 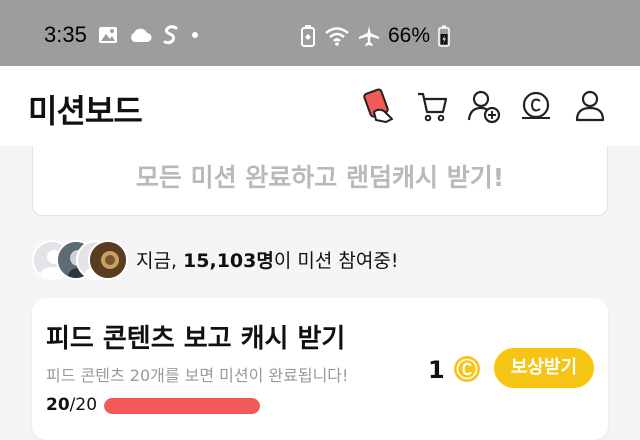 What do you see at coordinates (85, 111) in the screenshot?
I see `page-title: 미션보드` at bounding box center [85, 111].